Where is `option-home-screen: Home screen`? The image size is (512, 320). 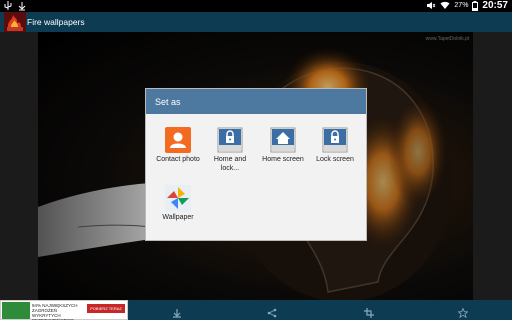
option-home-screen: Home screen is located at coordinates (283, 146).